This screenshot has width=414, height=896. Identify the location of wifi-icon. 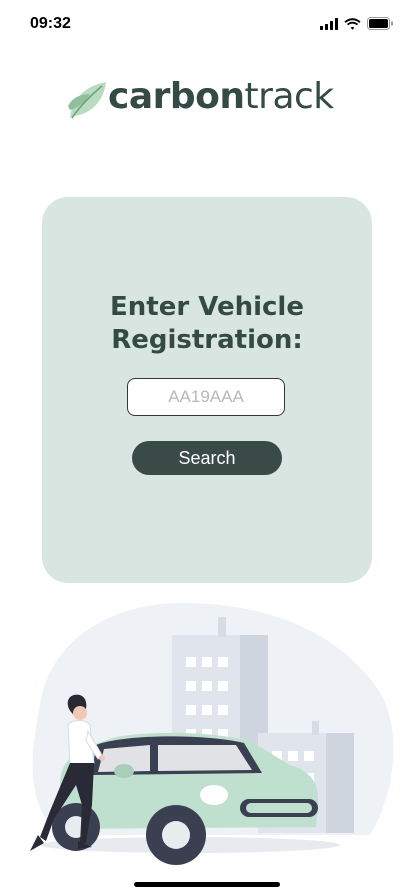
(352, 23).